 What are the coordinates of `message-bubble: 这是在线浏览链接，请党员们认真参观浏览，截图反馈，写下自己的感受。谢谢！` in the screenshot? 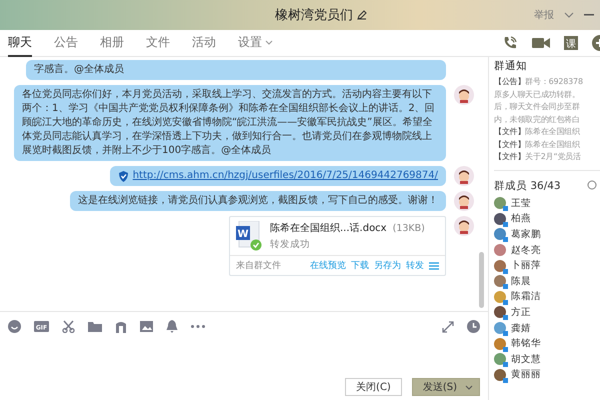 It's located at (258, 201).